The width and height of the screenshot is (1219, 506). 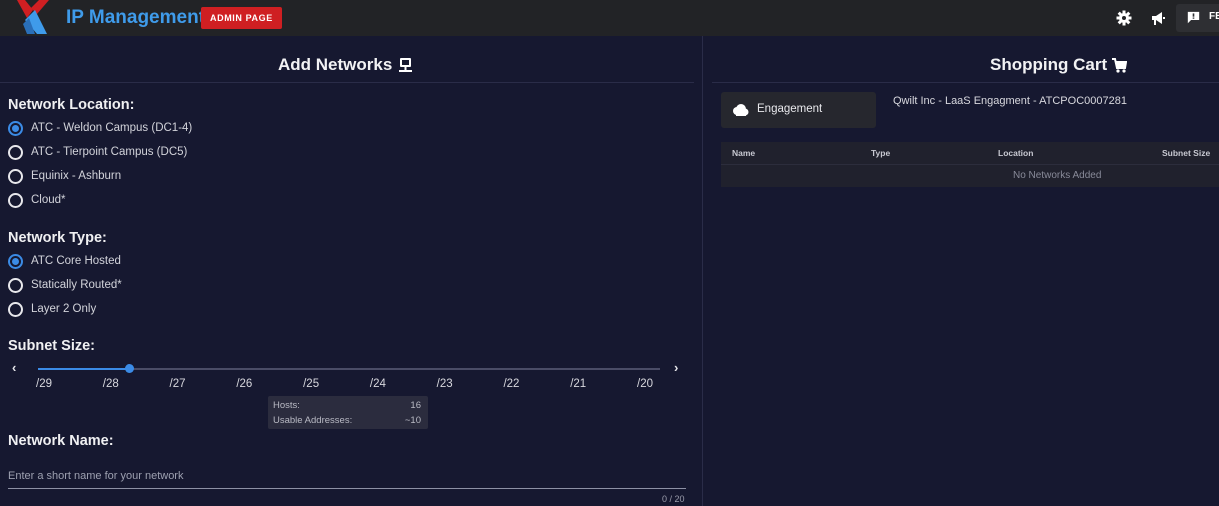 What do you see at coordinates (415, 405) in the screenshot?
I see `hosts-value: 16` at bounding box center [415, 405].